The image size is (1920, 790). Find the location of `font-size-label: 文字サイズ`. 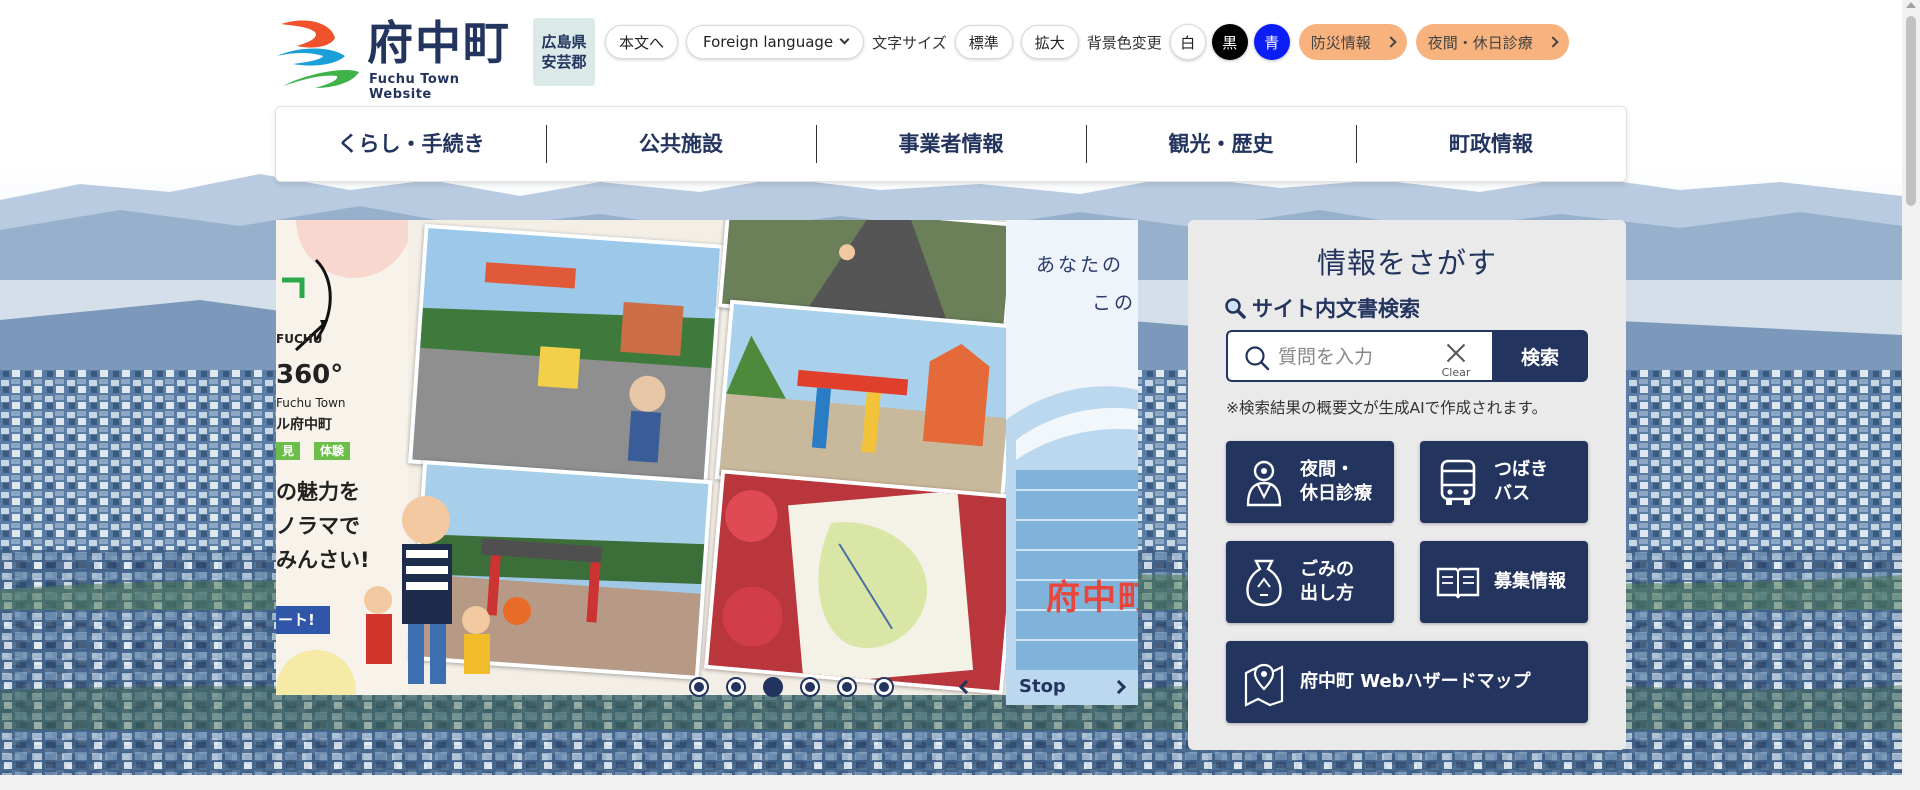

font-size-label: 文字サイズ is located at coordinates (909, 42).